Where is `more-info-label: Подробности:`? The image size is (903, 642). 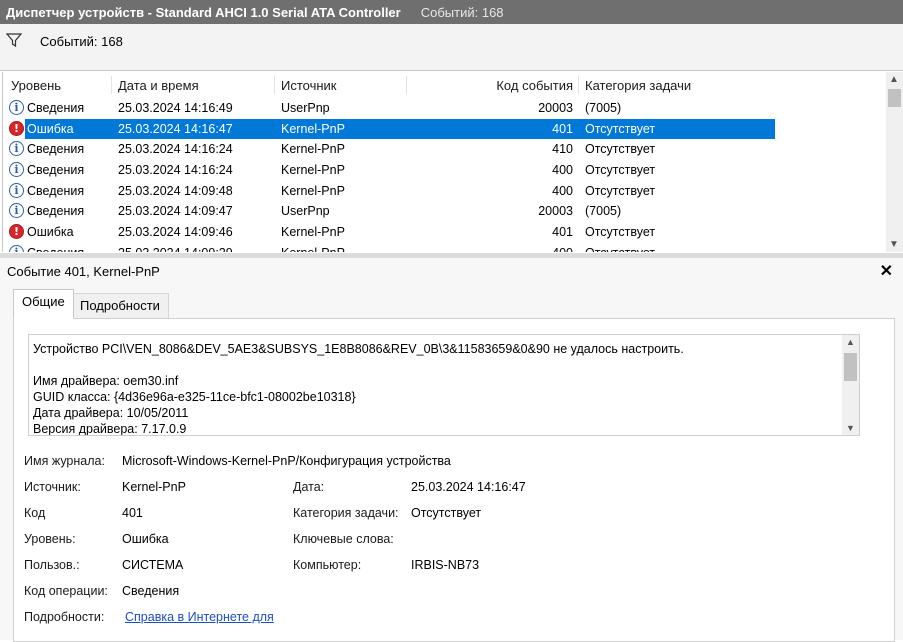 more-info-label: Подробности: is located at coordinates (64, 617).